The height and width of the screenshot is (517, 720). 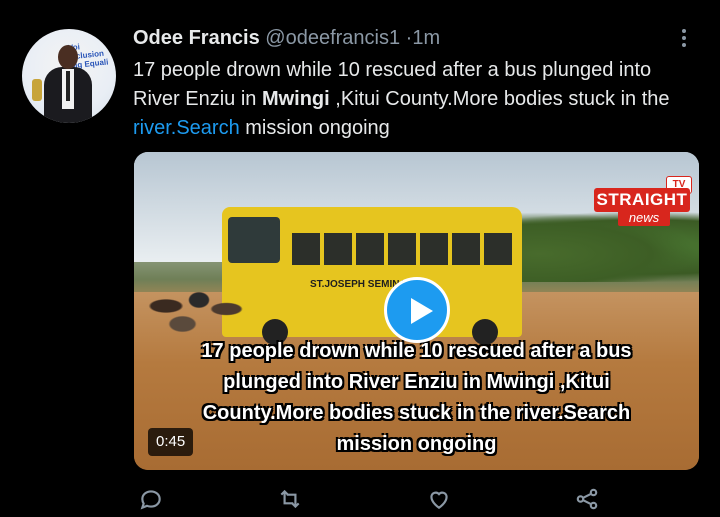 I want to click on more-options-icon, so click(x=684, y=38).